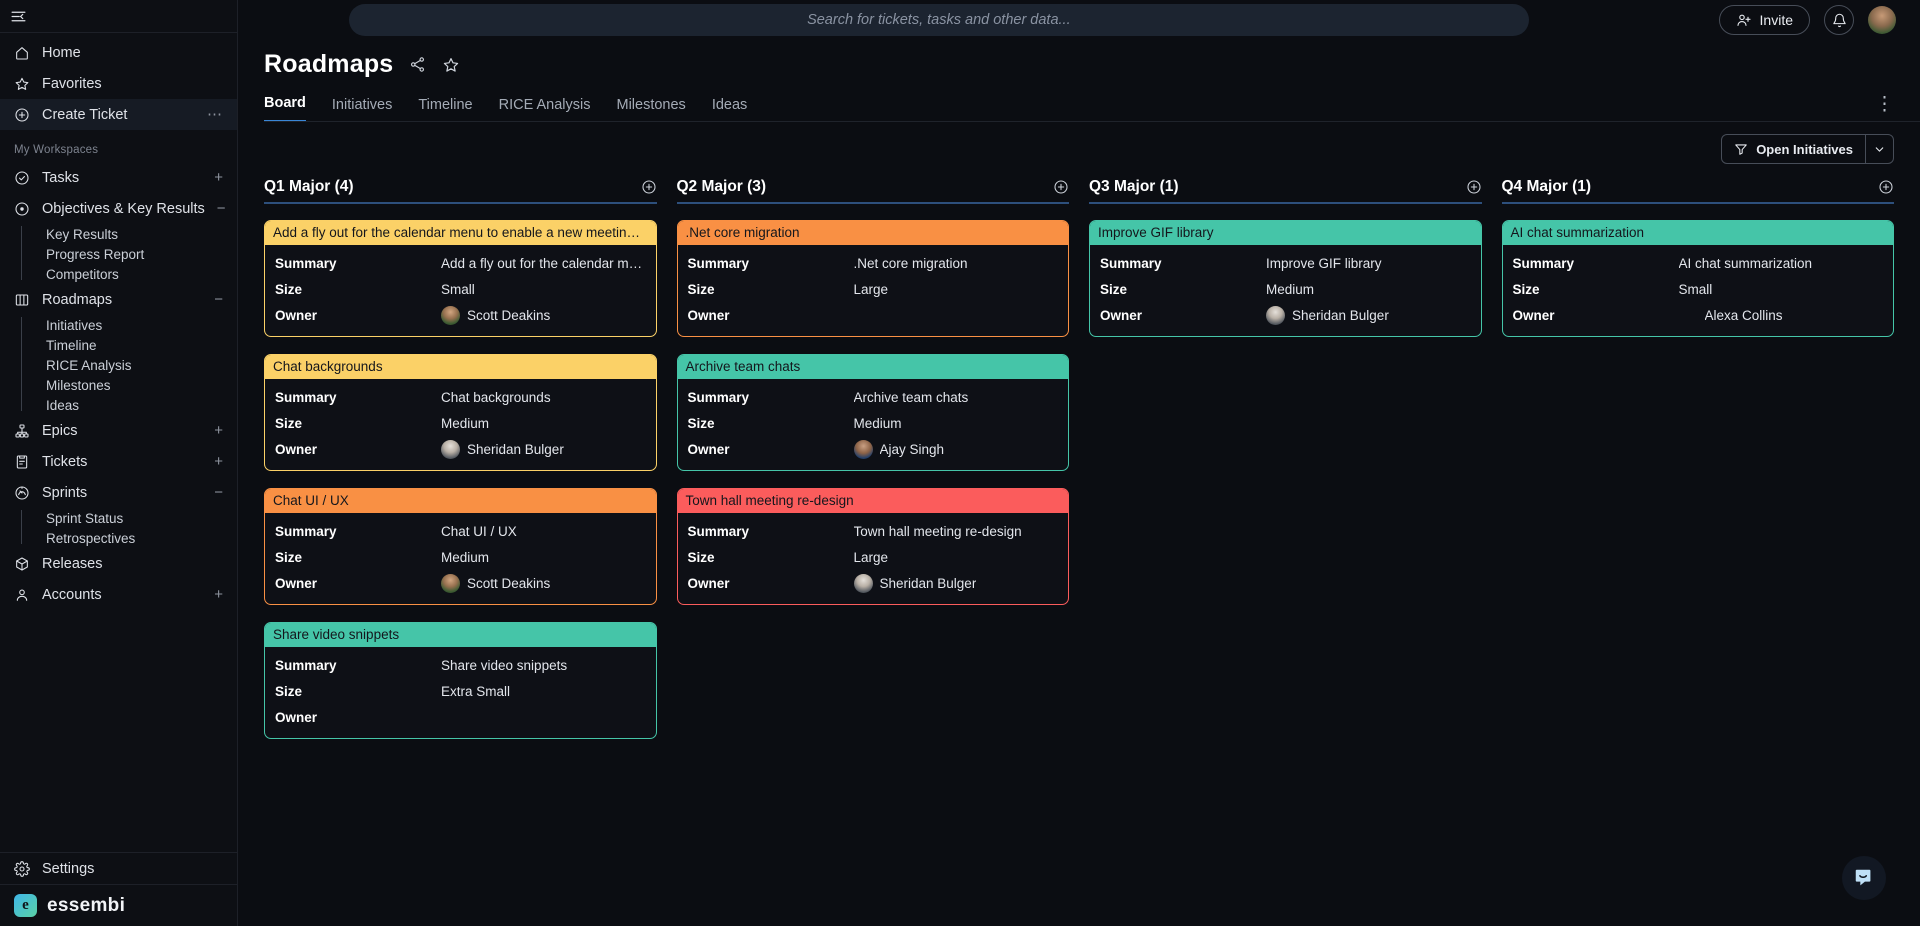 Image resolution: width=1920 pixels, height=926 pixels. Describe the element at coordinates (460, 191) in the screenshot. I see `column-header: Q1 Major (4)` at that location.